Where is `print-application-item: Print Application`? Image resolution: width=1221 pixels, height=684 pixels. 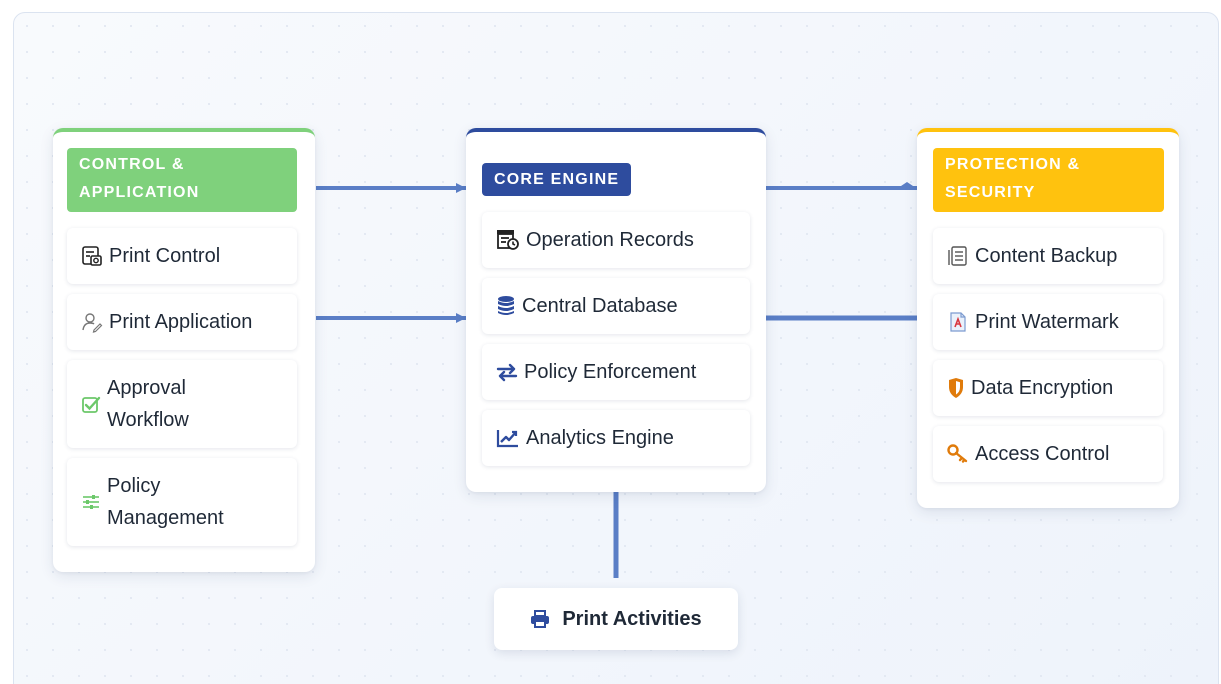 print-application-item: Print Application is located at coordinates (182, 322).